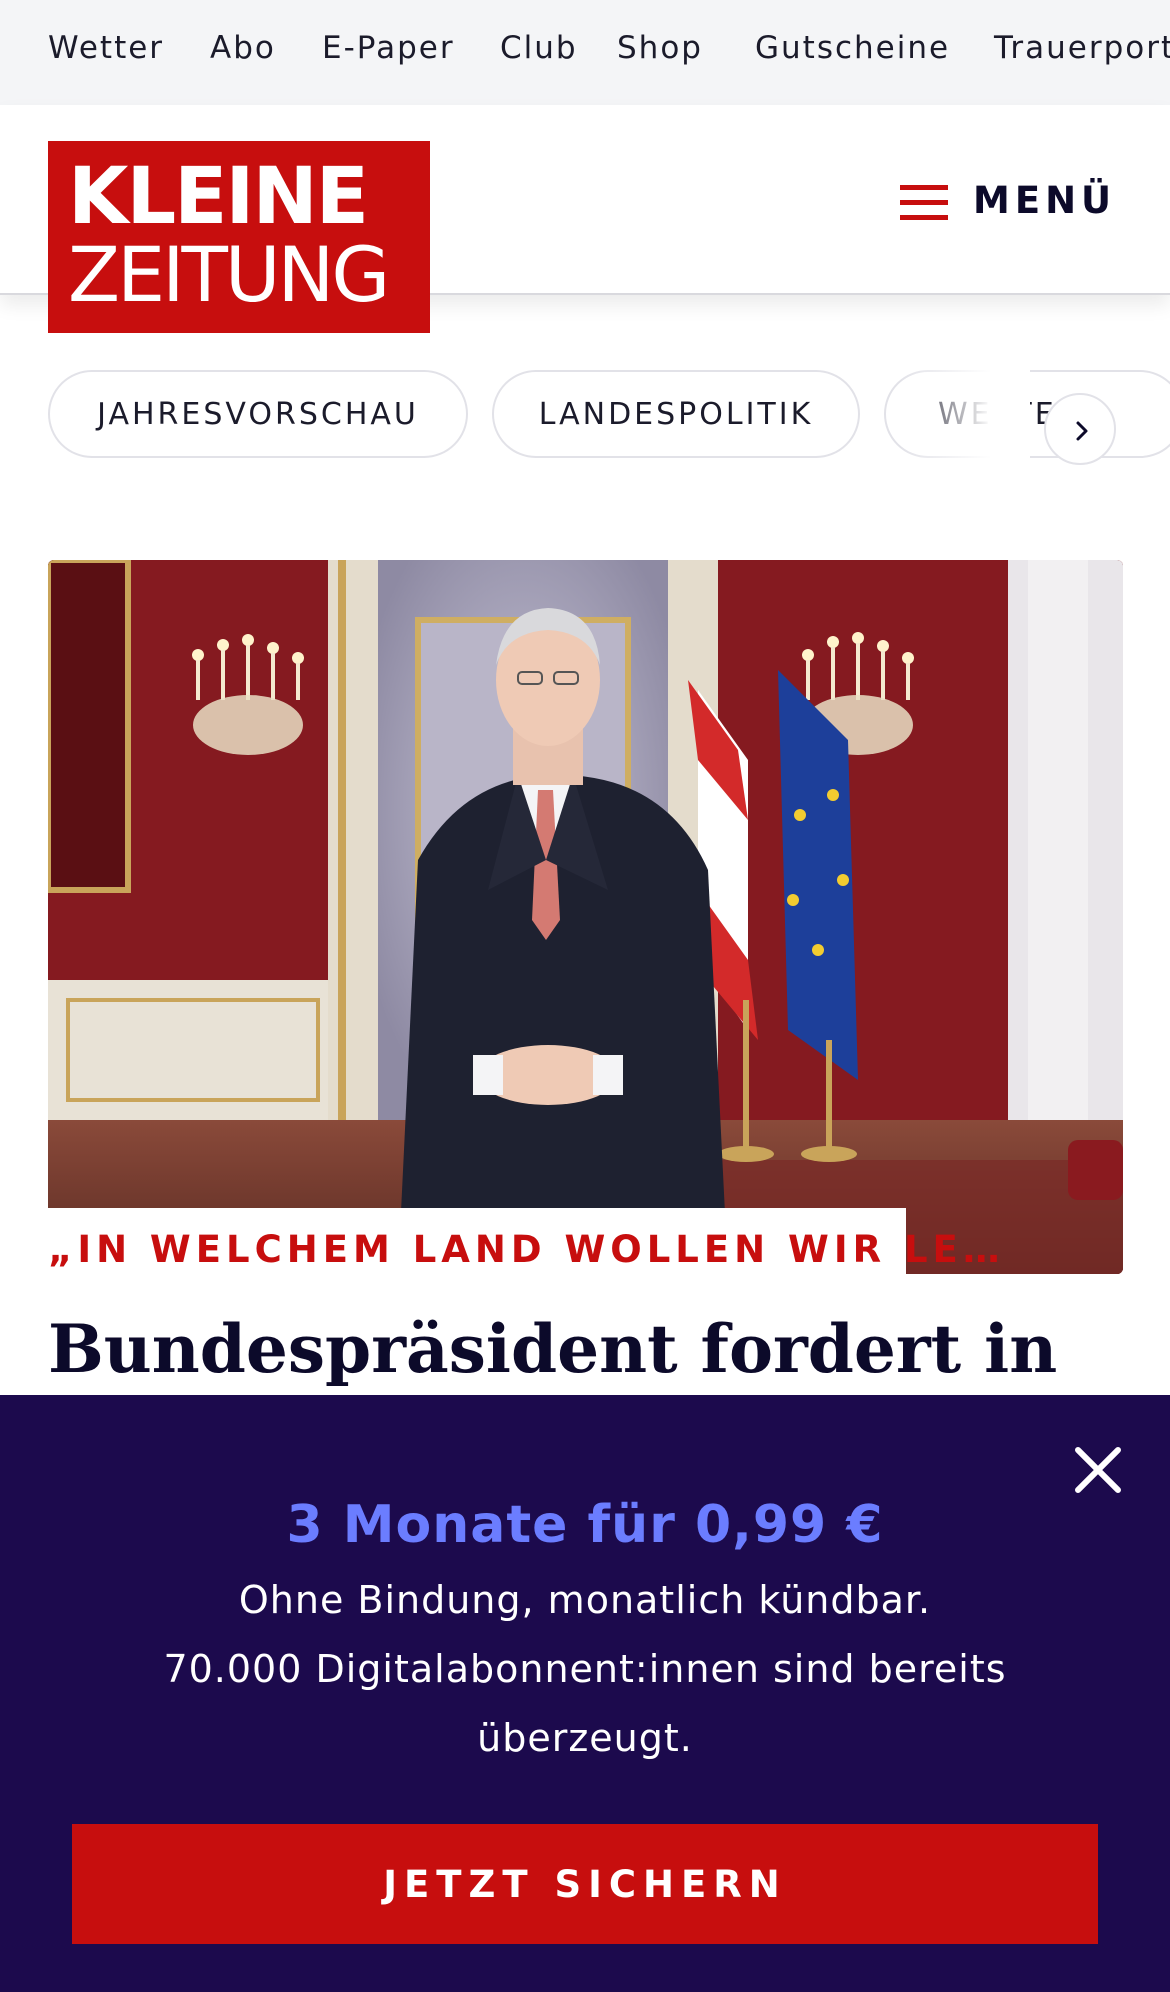  Describe the element at coordinates (388, 48) in the screenshot. I see `topnav-item-epaper: E-Paper` at that location.